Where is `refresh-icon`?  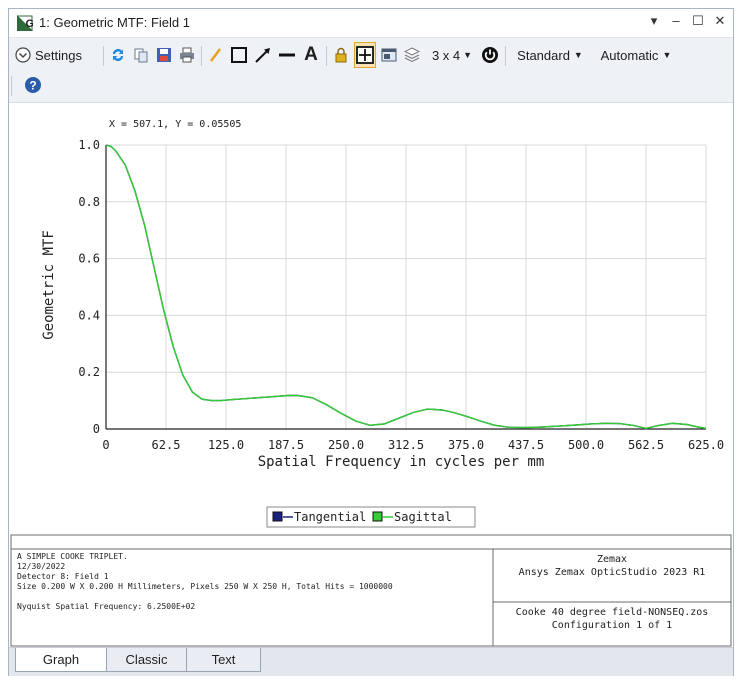 refresh-icon is located at coordinates (118, 55).